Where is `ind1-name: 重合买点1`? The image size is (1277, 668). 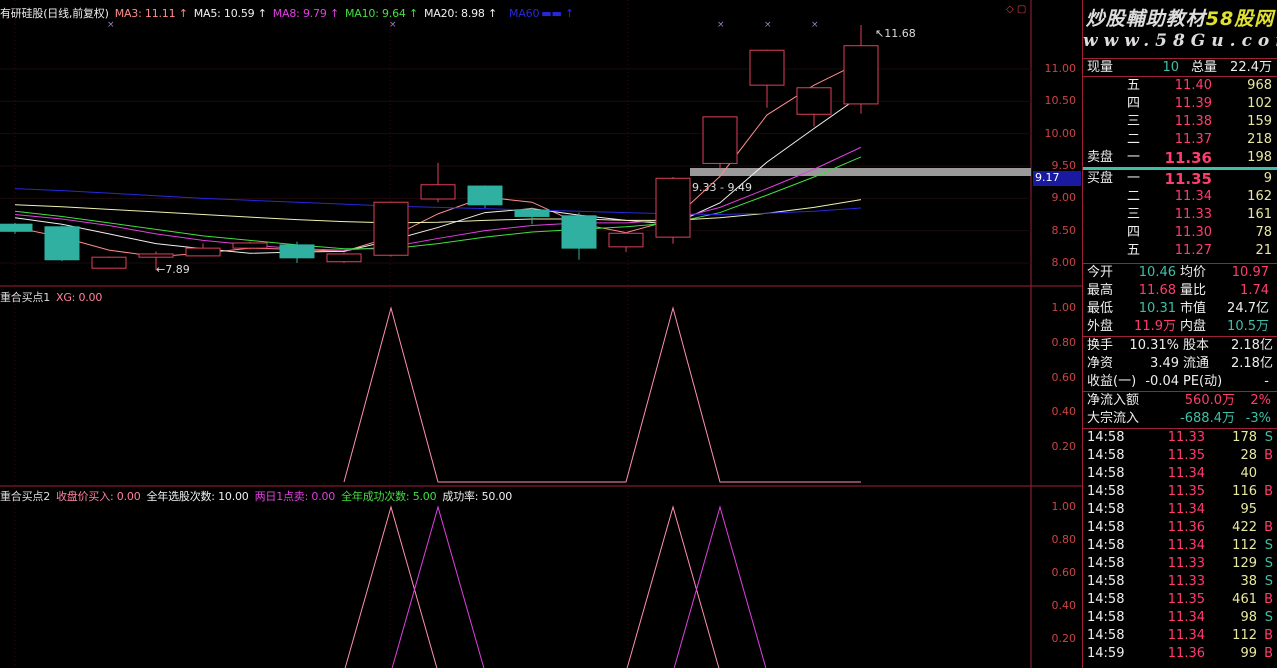 ind1-name: 重合买点1 is located at coordinates (25, 297).